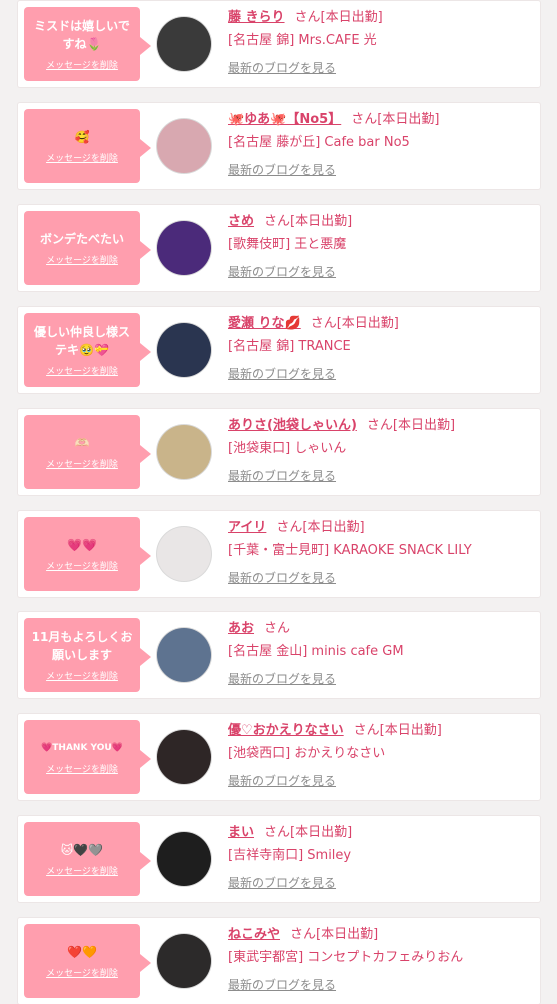  I want to click on cast-header: 藤 きらり さん[本日出勤], so click(380, 18).